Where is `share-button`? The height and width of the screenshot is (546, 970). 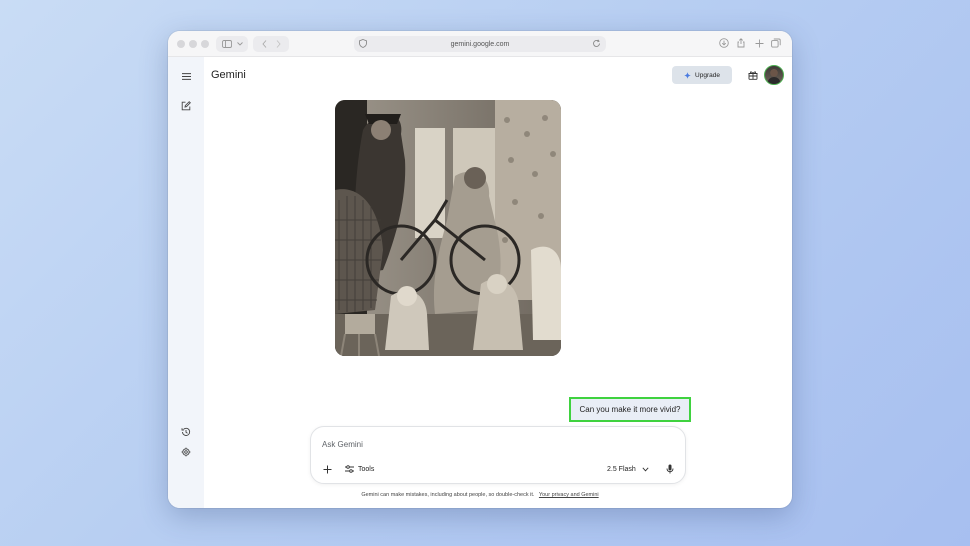
share-button is located at coordinates (741, 43).